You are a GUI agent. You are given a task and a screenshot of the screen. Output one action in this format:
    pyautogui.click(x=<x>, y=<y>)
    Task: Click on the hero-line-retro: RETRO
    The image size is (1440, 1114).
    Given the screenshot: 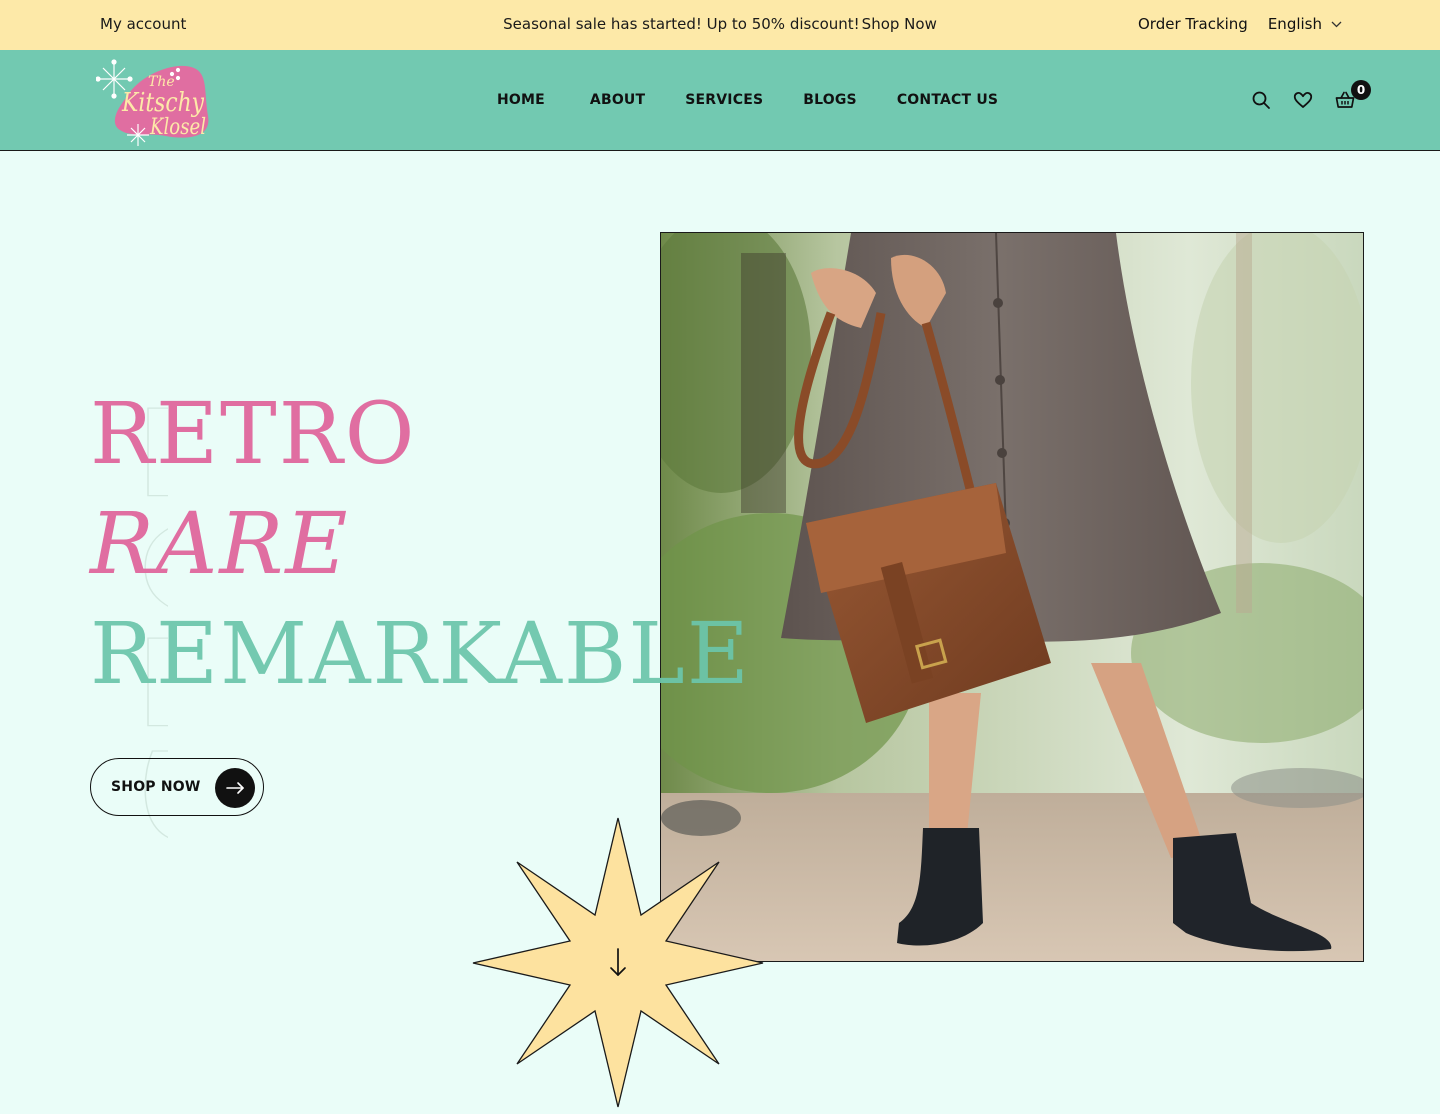 What is the action you would take?
    pyautogui.click(x=253, y=434)
    